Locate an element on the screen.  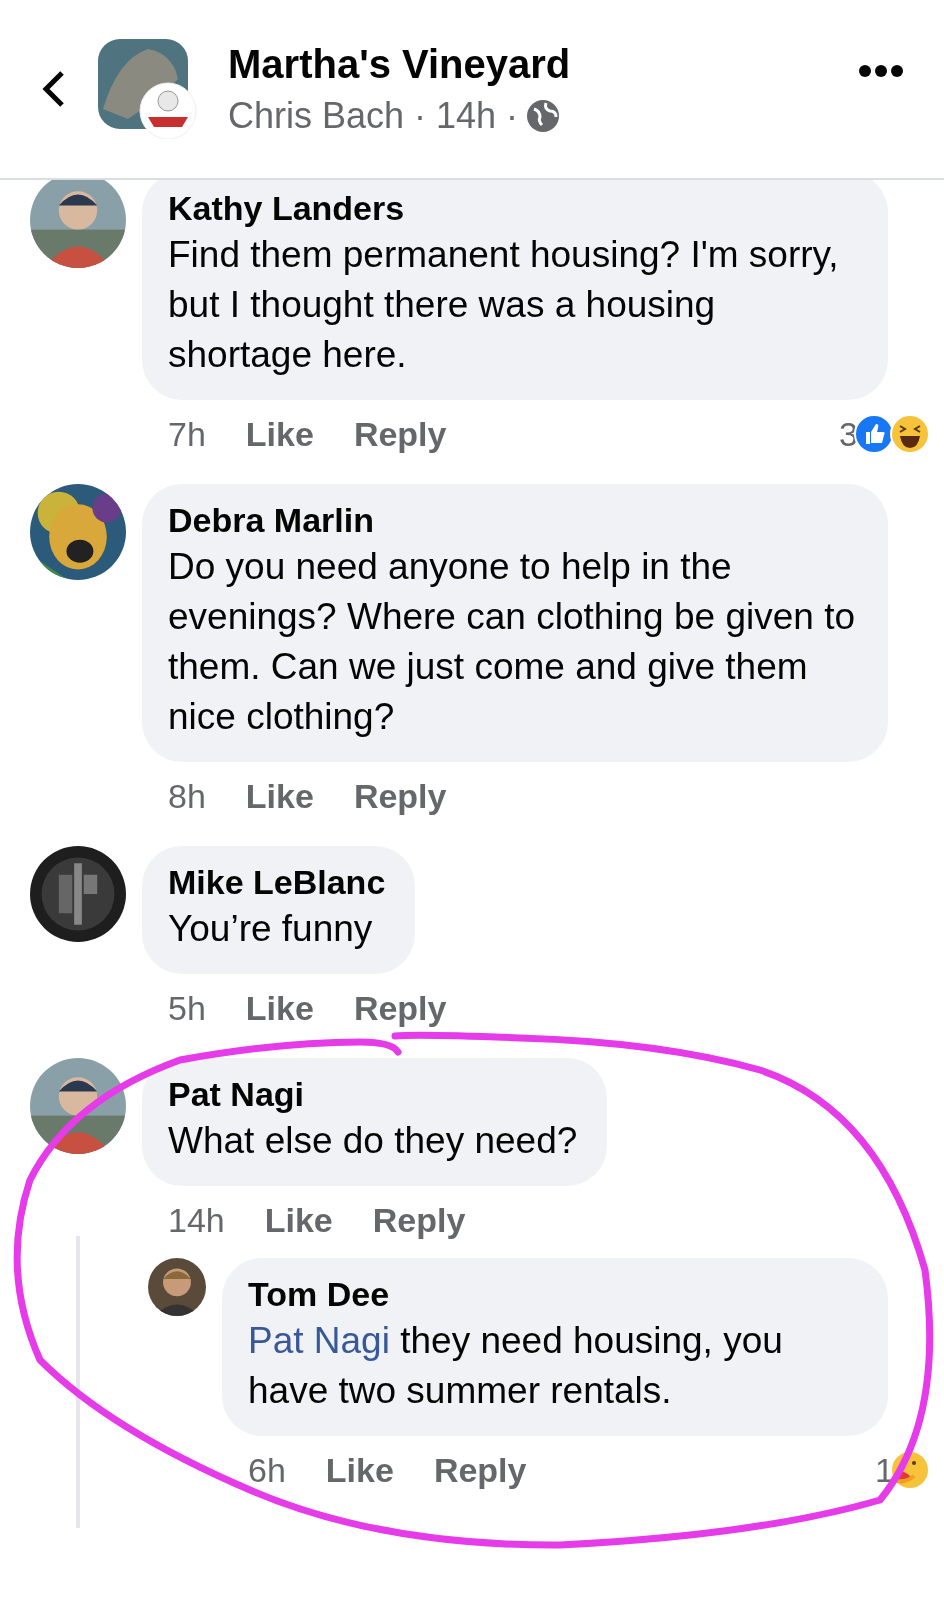
comment-text: Find them permanent housing? I'm sorry, but I thought there was a housing shortage here. is located at coordinates (504, 305).